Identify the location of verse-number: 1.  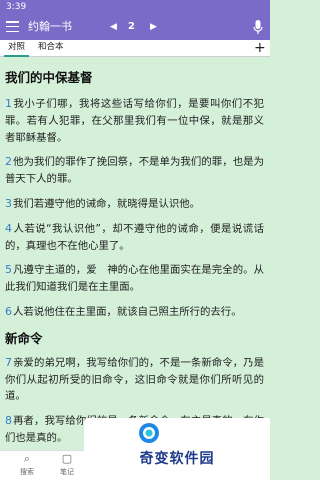
(8, 103).